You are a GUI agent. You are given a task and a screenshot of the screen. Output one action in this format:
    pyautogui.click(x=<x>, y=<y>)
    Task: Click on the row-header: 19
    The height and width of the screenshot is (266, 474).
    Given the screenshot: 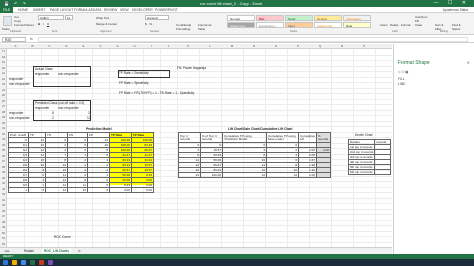 What is the action you would take?
    pyautogui.click(x=3, y=62)
    